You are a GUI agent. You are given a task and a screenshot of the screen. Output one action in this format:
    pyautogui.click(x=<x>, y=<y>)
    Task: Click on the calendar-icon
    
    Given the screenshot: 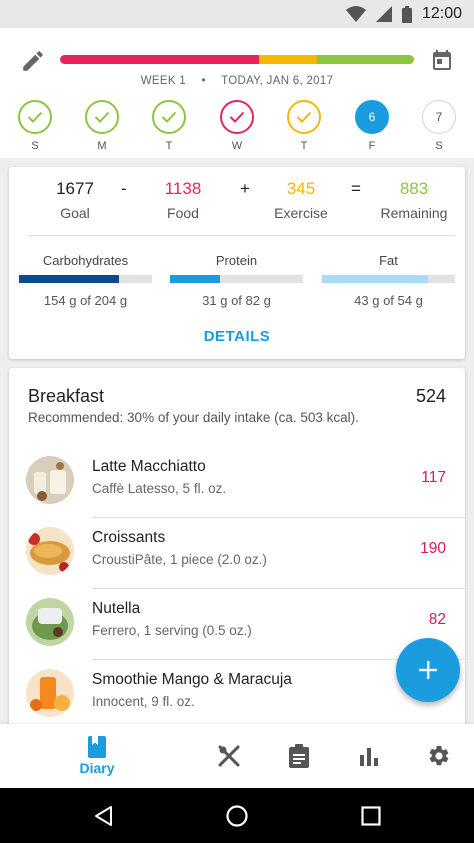 What is the action you would take?
    pyautogui.click(x=442, y=60)
    